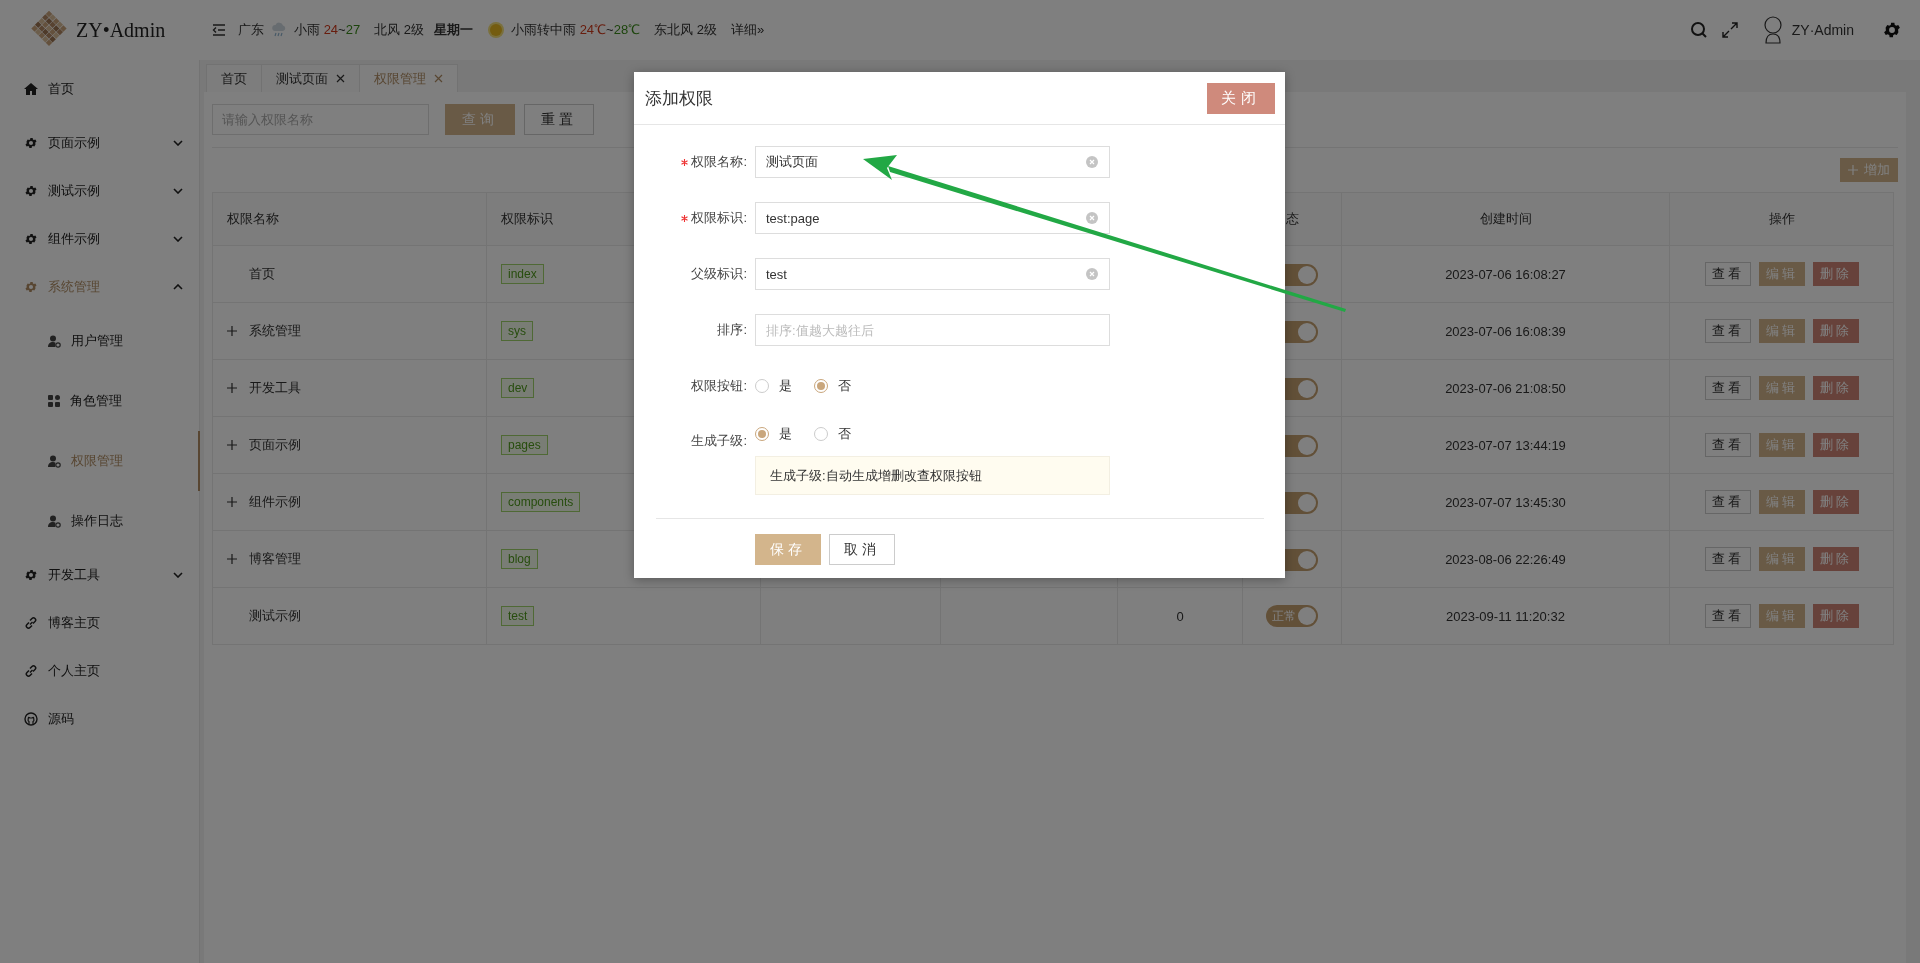 Image resolution: width=1920 pixels, height=963 pixels. What do you see at coordinates (399, 30) in the screenshot?
I see `wind-text: 北风 2级` at bounding box center [399, 30].